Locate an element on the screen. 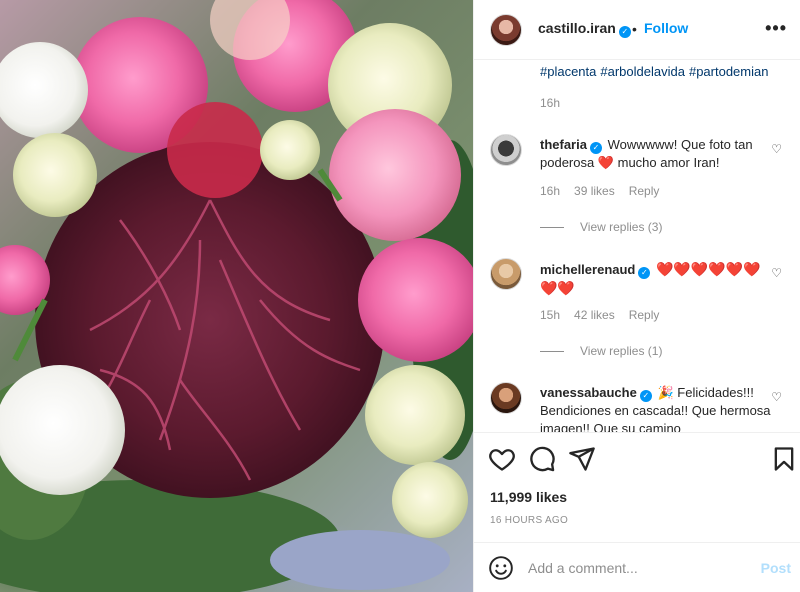 Image resolution: width=800 pixels, height=592 pixels. commenter-username: thefaria ✓ is located at coordinates (571, 145).